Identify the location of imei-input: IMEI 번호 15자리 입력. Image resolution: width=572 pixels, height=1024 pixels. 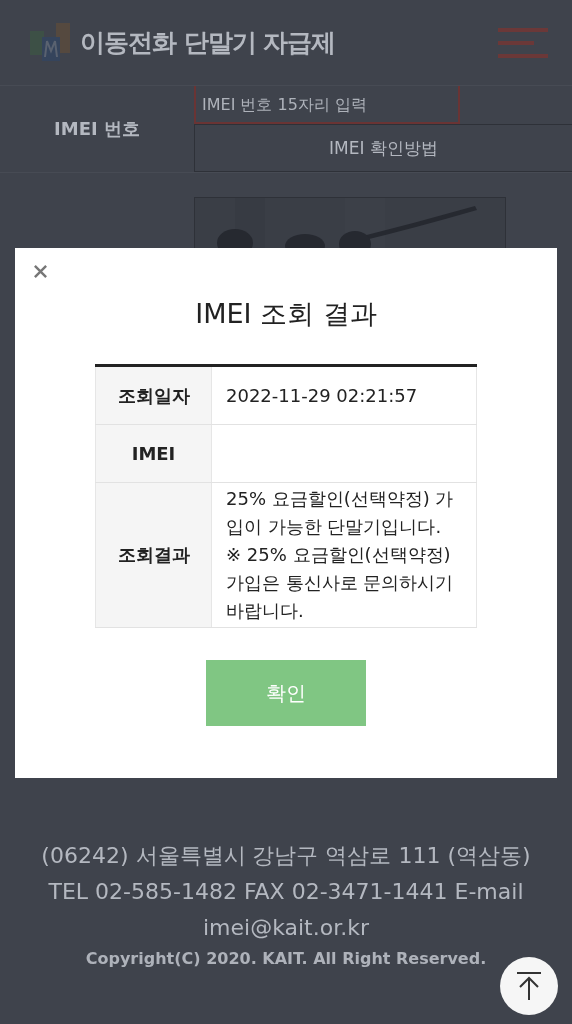
(327, 105).